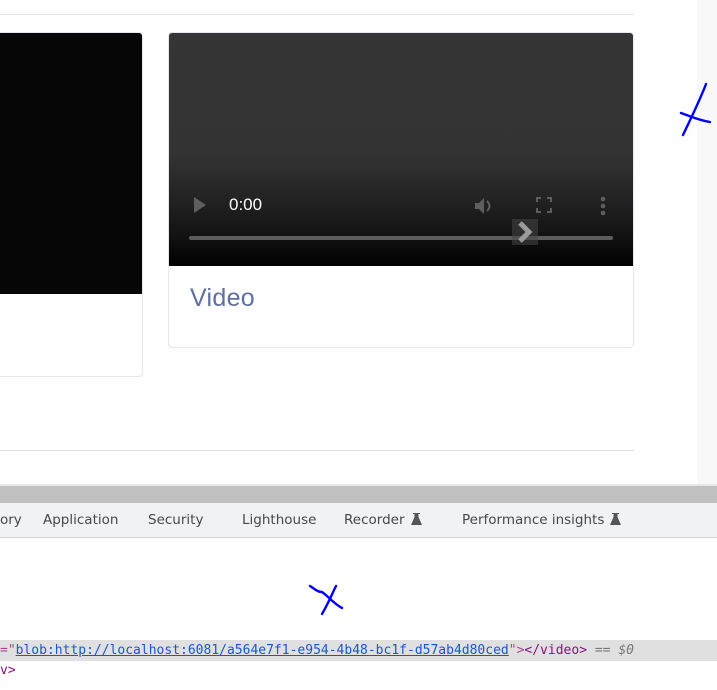  Describe the element at coordinates (222, 298) in the screenshot. I see `card-title: Video` at that location.